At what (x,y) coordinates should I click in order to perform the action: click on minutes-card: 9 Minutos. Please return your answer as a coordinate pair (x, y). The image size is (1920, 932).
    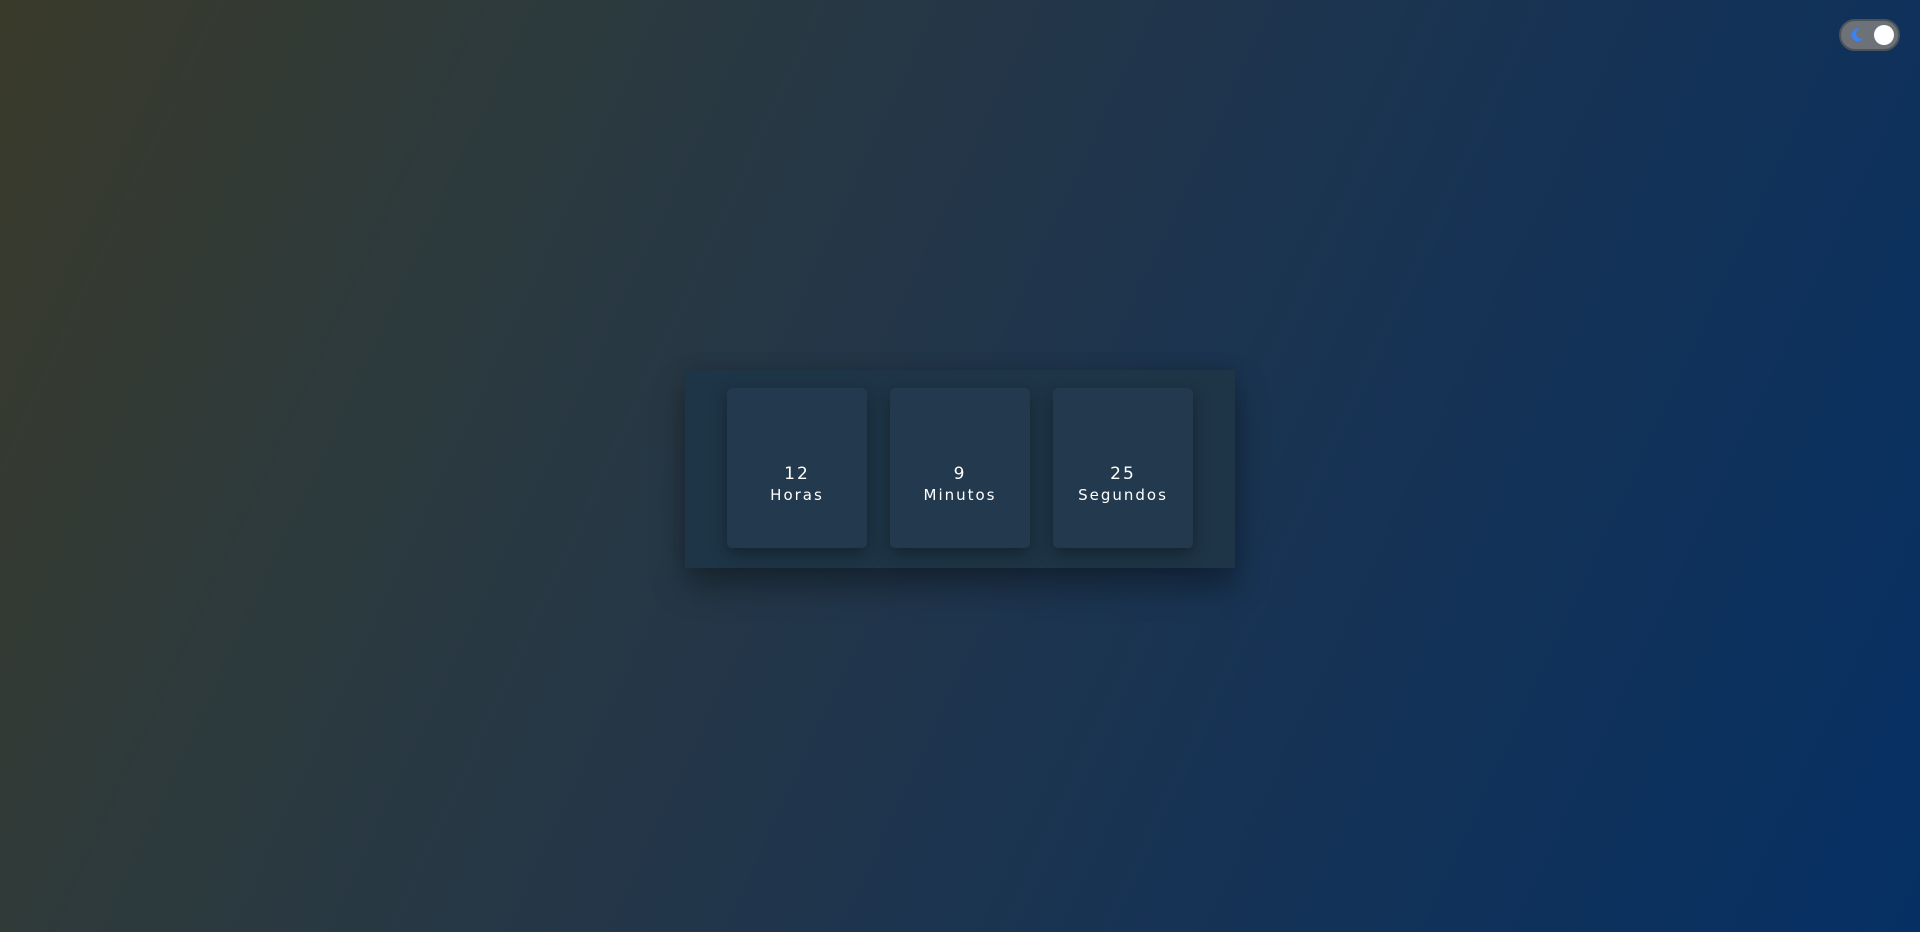
    Looking at the image, I should click on (960, 468).